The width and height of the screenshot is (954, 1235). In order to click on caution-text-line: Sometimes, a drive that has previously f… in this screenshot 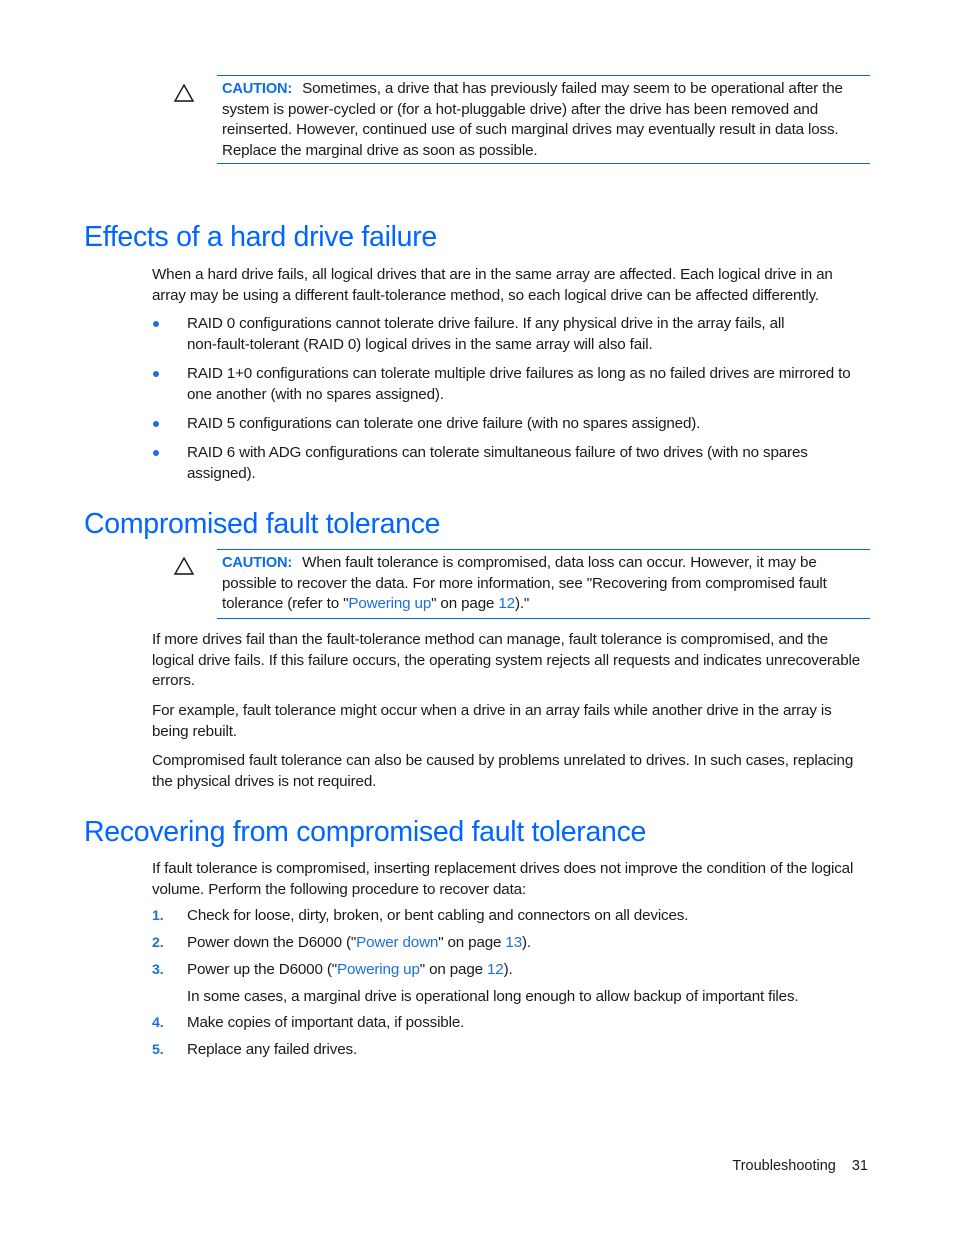, I will do `click(572, 88)`.